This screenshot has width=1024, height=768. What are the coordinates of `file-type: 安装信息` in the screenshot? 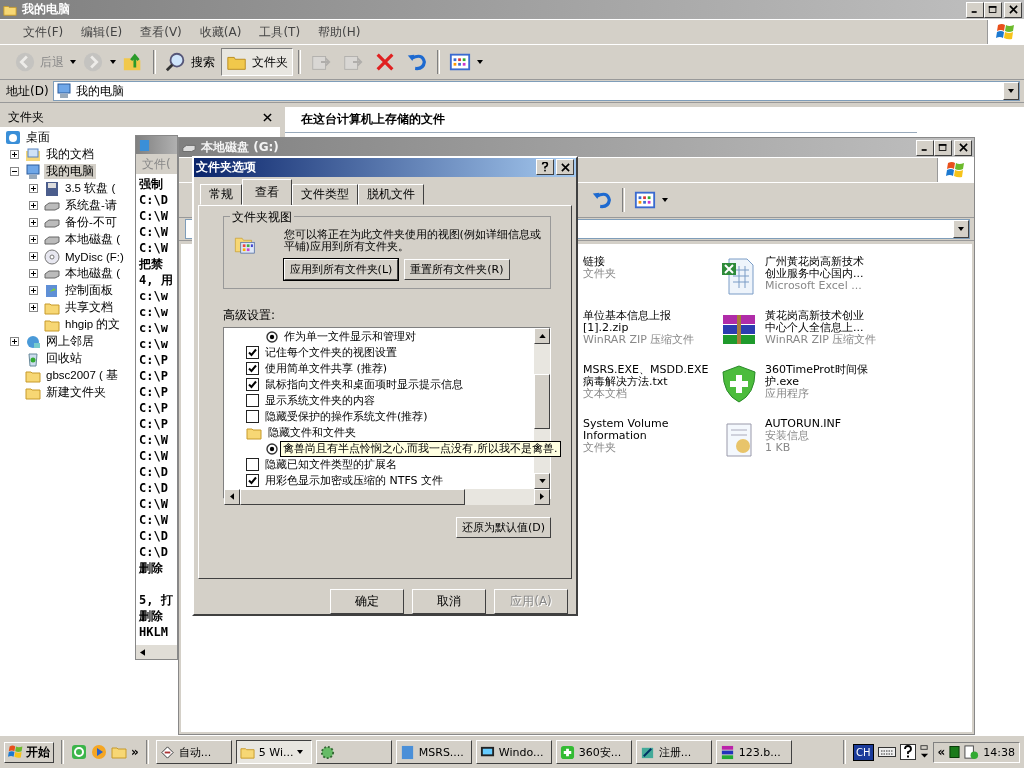 It's located at (787, 436).